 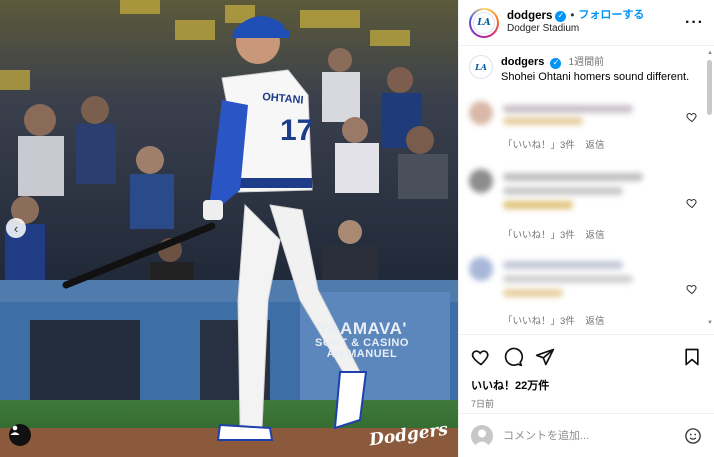 What do you see at coordinates (693, 436) in the screenshot?
I see `emoji-smile-icon` at bounding box center [693, 436].